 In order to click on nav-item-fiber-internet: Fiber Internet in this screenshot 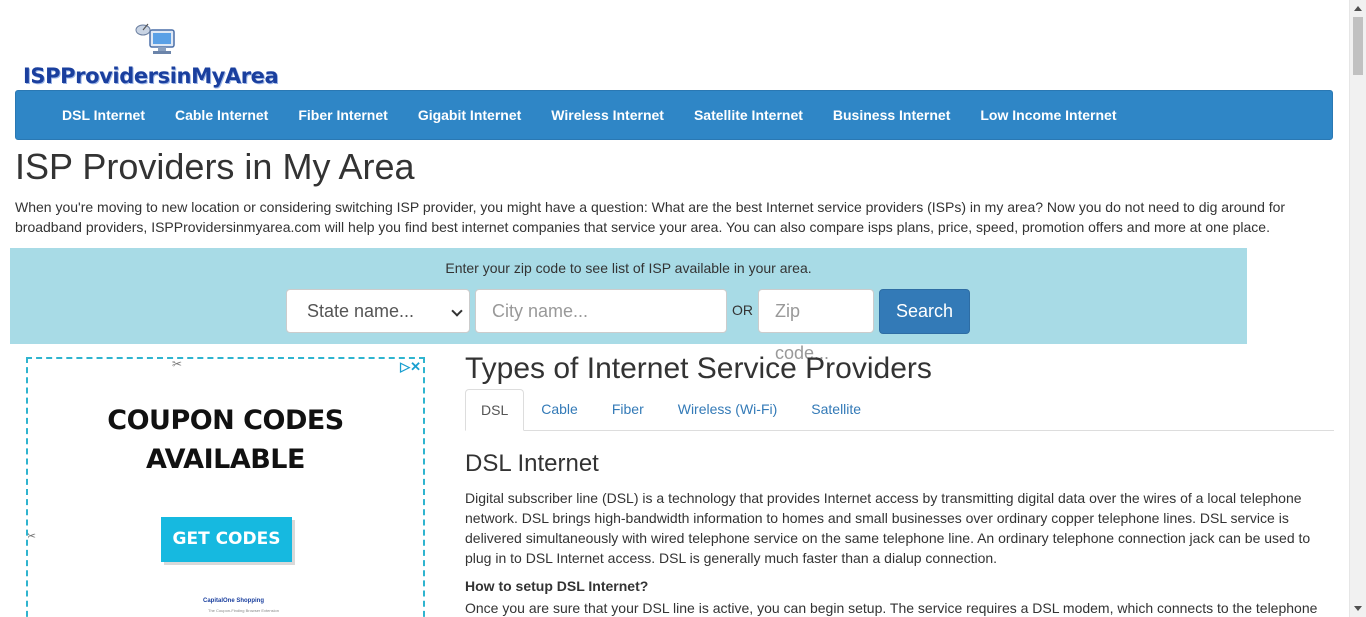, I will do `click(342, 115)`.